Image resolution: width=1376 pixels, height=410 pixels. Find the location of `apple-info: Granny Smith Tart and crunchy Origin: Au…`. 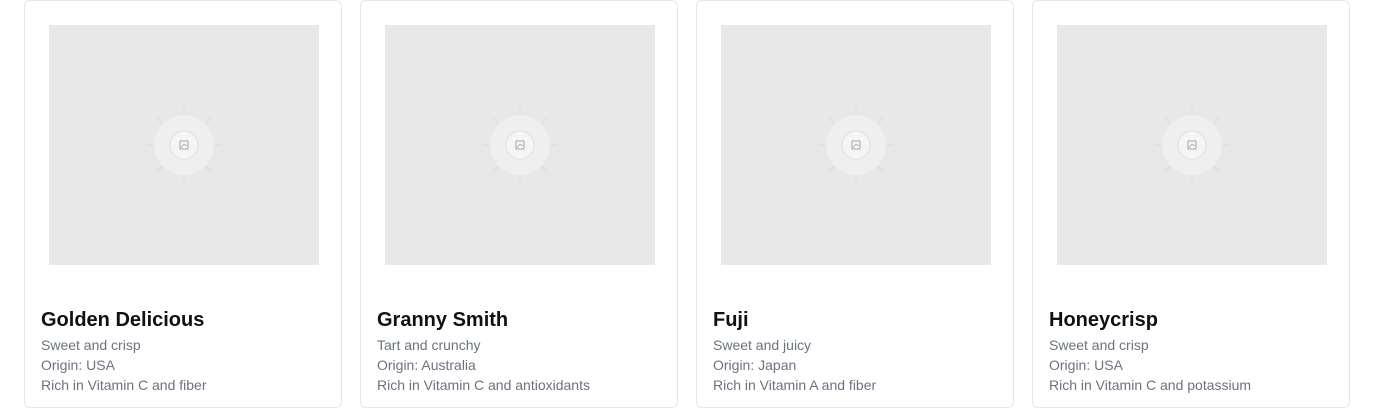

apple-info: Granny Smith Tart and crunchy Origin: Au… is located at coordinates (519, 351).